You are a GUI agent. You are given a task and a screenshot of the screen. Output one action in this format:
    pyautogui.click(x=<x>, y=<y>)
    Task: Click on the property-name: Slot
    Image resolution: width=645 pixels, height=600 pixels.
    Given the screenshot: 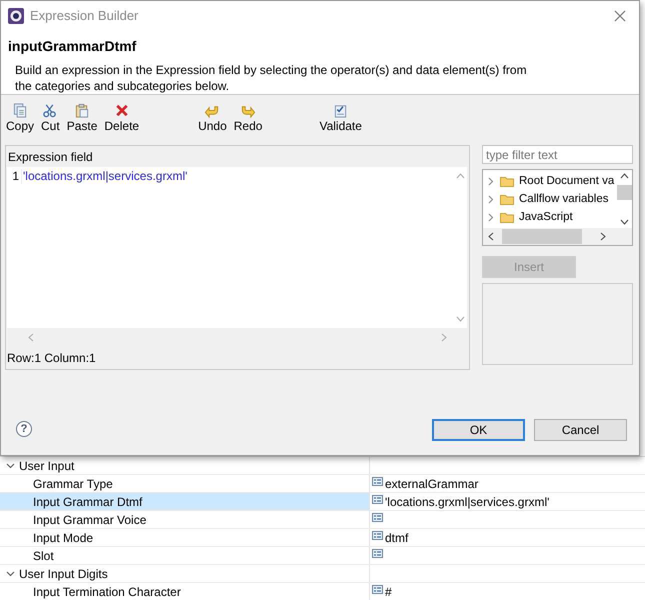 What is the action you would take?
    pyautogui.click(x=185, y=555)
    